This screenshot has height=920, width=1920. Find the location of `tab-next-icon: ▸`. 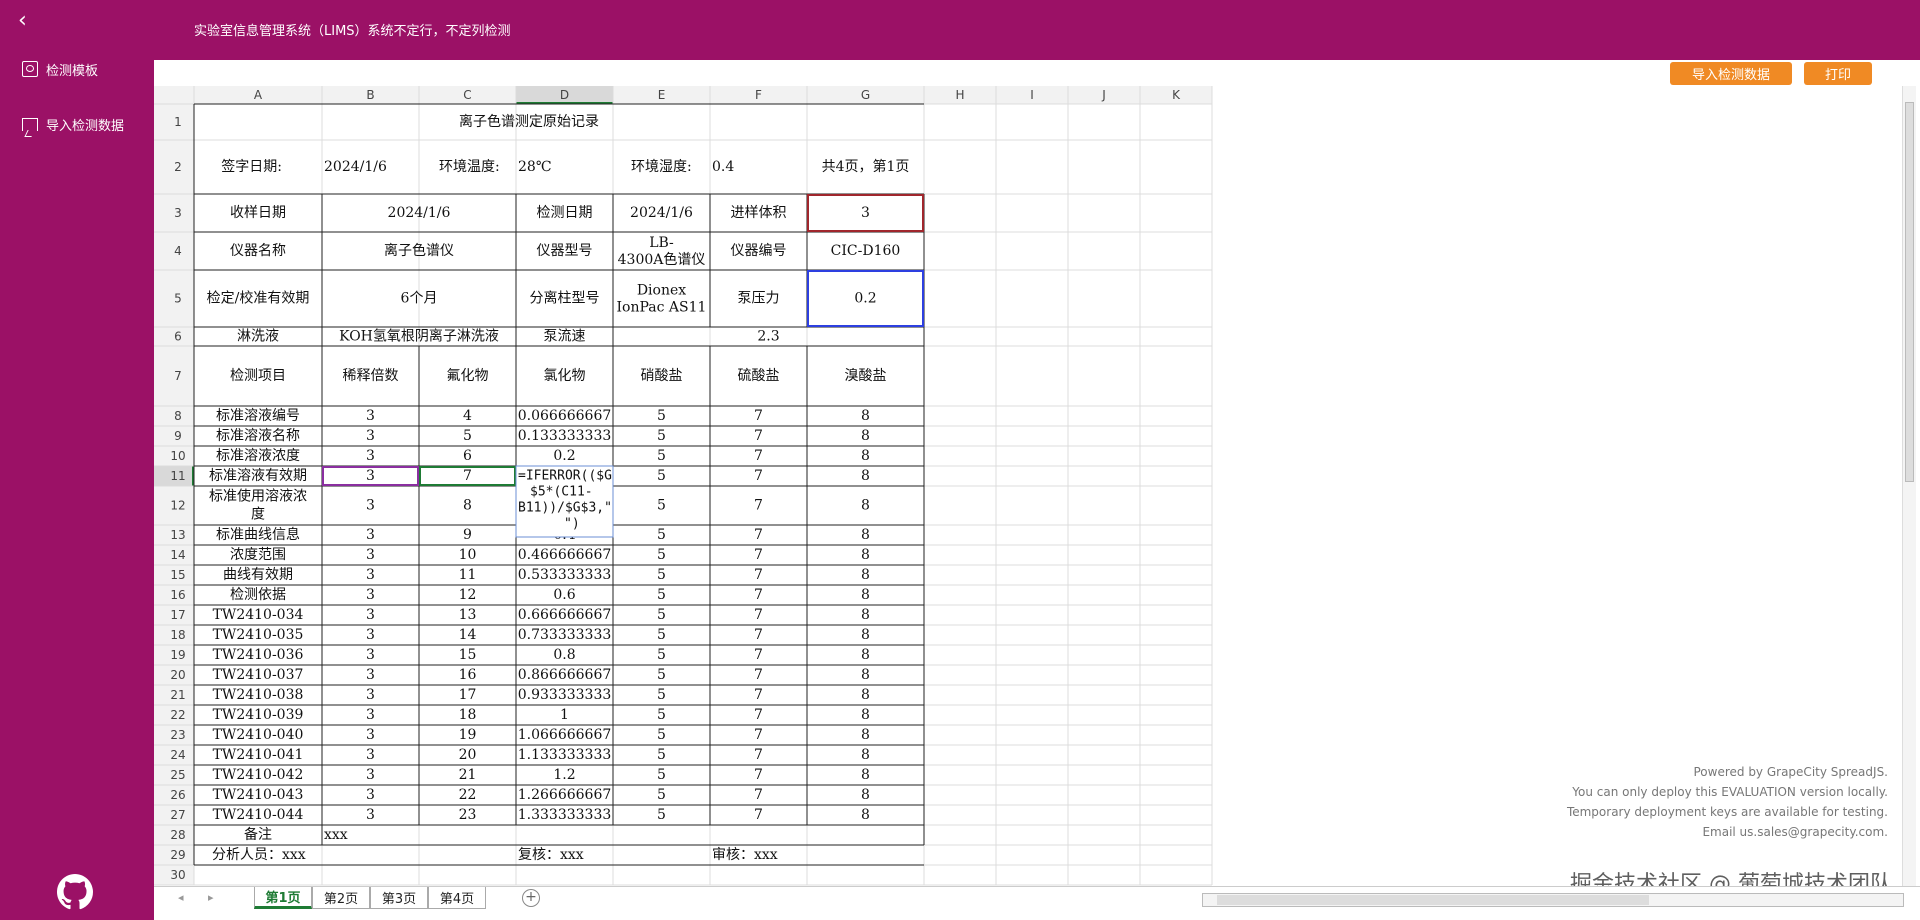

tab-next-icon: ▸ is located at coordinates (211, 897).